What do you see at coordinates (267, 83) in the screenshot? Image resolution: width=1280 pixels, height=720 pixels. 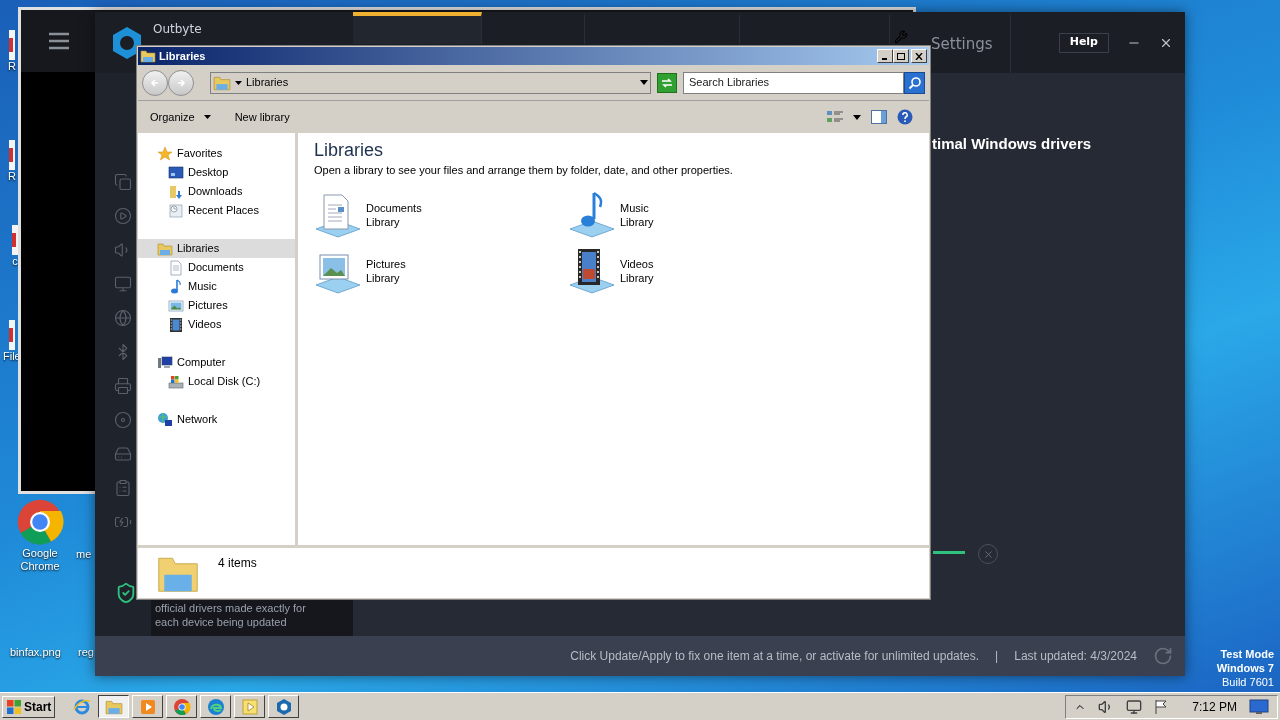 I see `address-text: Libraries` at bounding box center [267, 83].